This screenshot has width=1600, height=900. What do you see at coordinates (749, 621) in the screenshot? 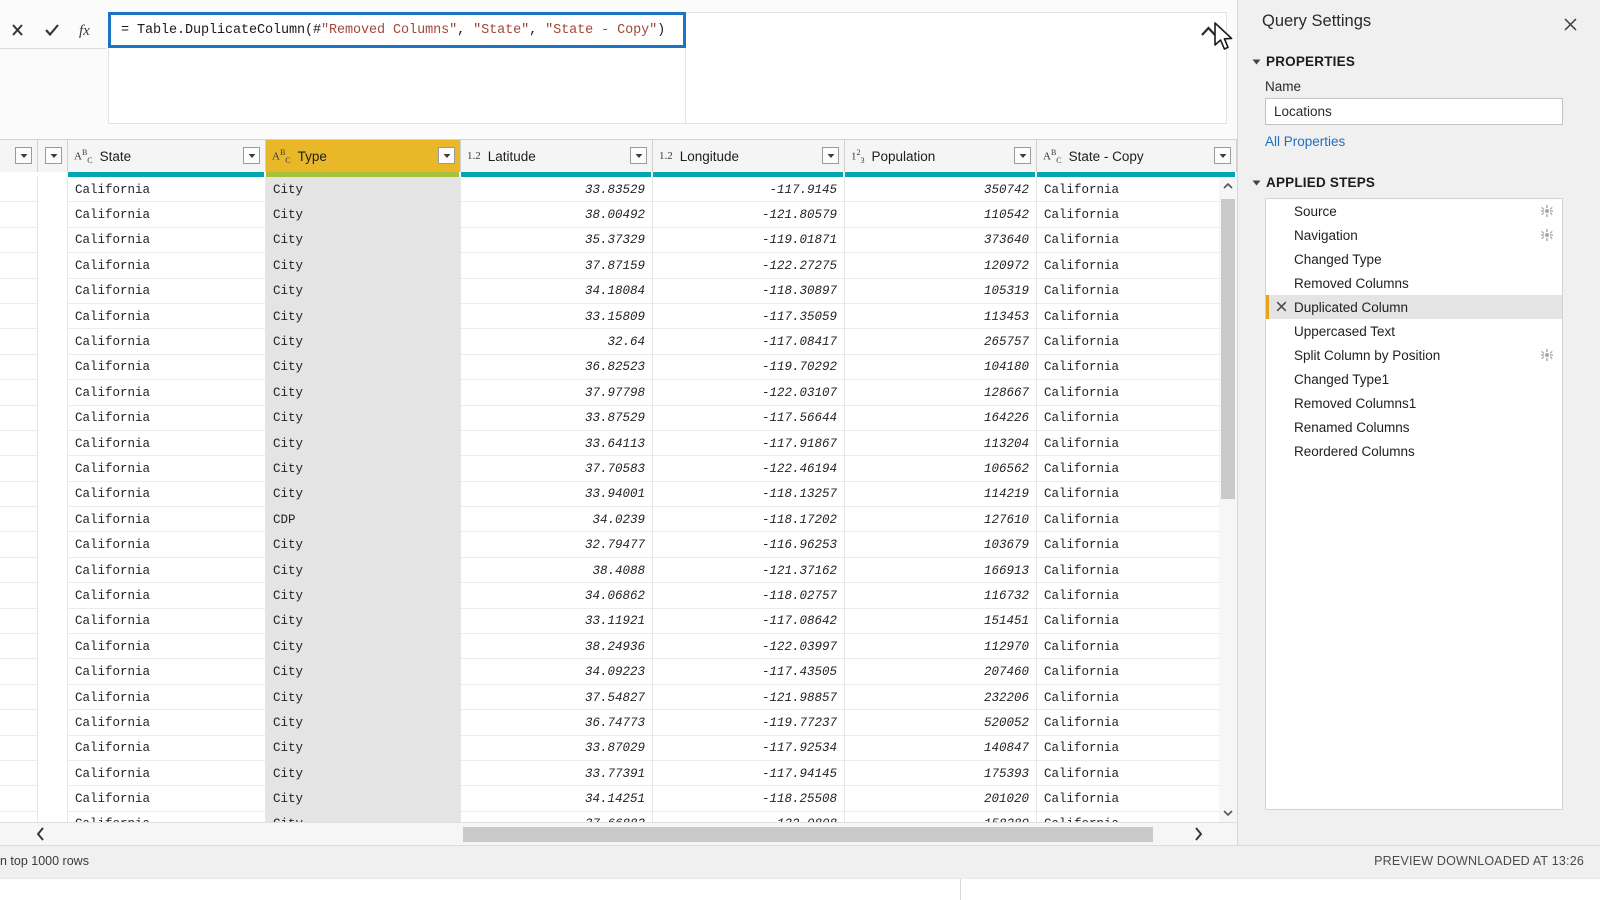
I see `cell-longitude: -117.08642` at bounding box center [749, 621].